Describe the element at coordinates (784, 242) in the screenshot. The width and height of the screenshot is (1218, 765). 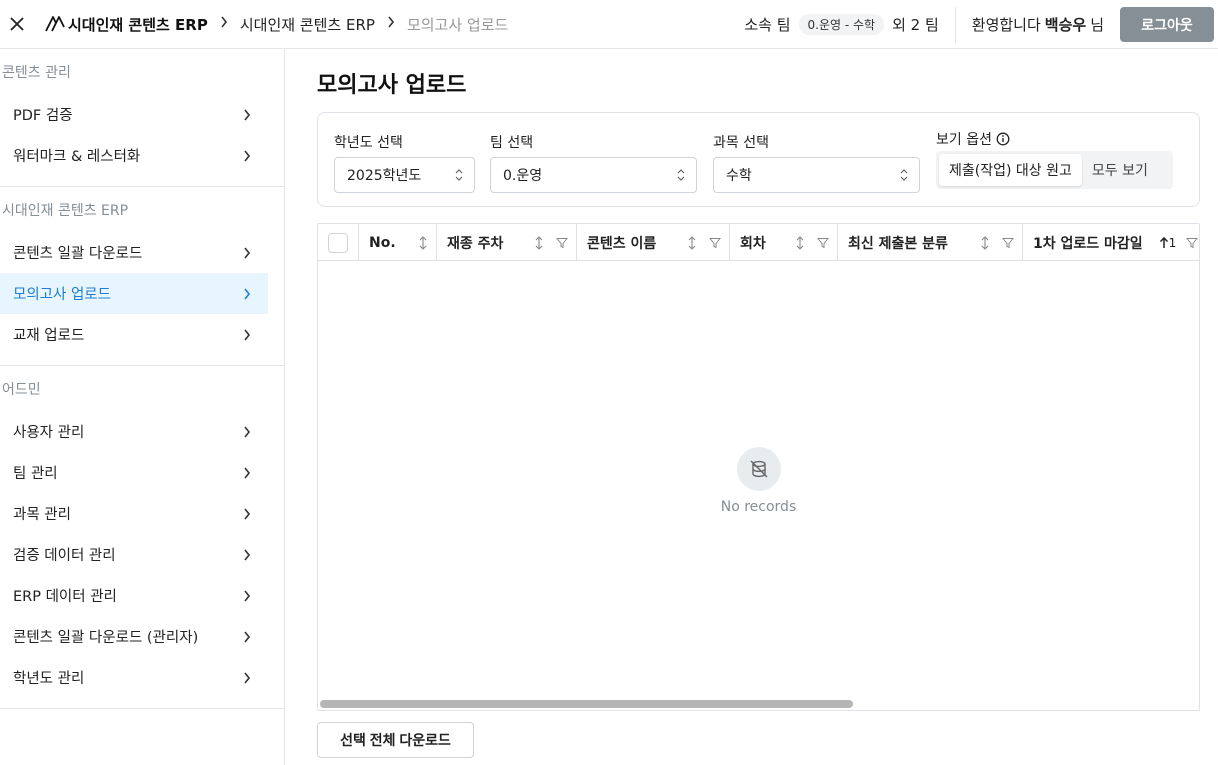
I see `column-header-round: 회차` at that location.